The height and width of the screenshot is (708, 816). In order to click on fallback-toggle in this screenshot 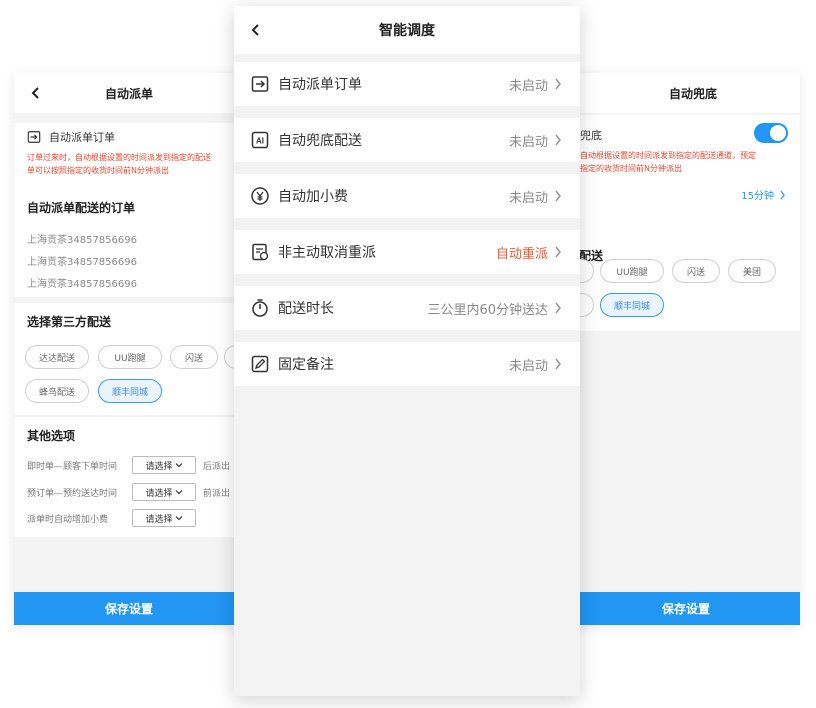, I will do `click(771, 133)`.